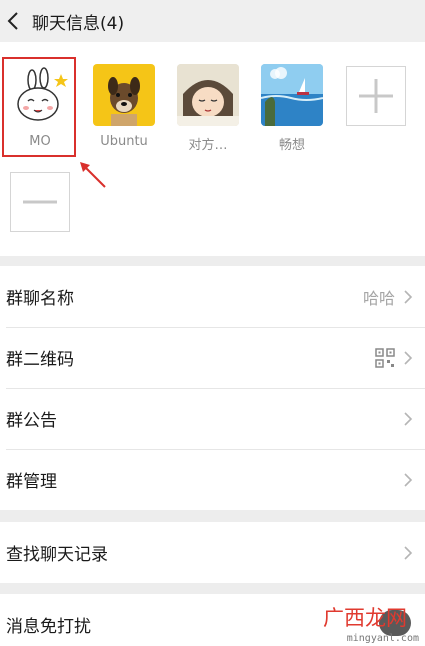 Image resolution: width=425 pixels, height=646 pixels. I want to click on remove-member-button, so click(40, 202).